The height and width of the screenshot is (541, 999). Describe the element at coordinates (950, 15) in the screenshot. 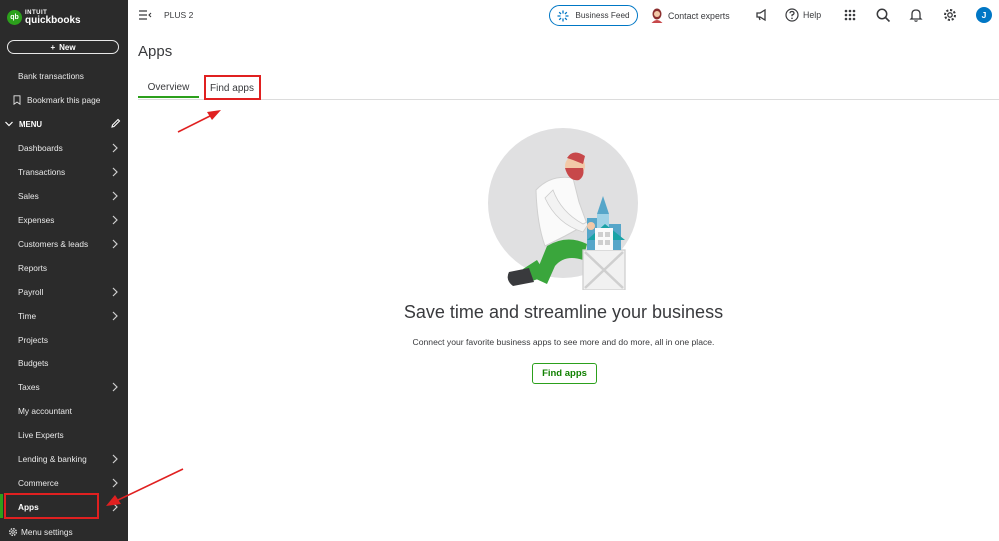

I see `settings-gear-icon` at that location.